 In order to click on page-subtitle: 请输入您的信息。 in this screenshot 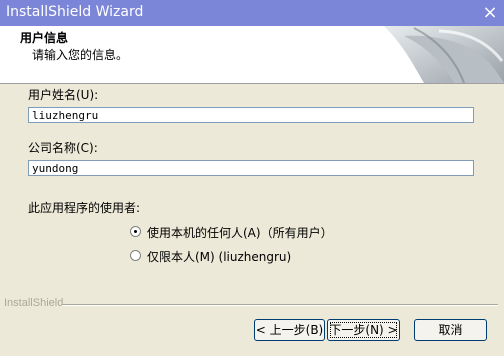, I will do `click(80, 55)`.